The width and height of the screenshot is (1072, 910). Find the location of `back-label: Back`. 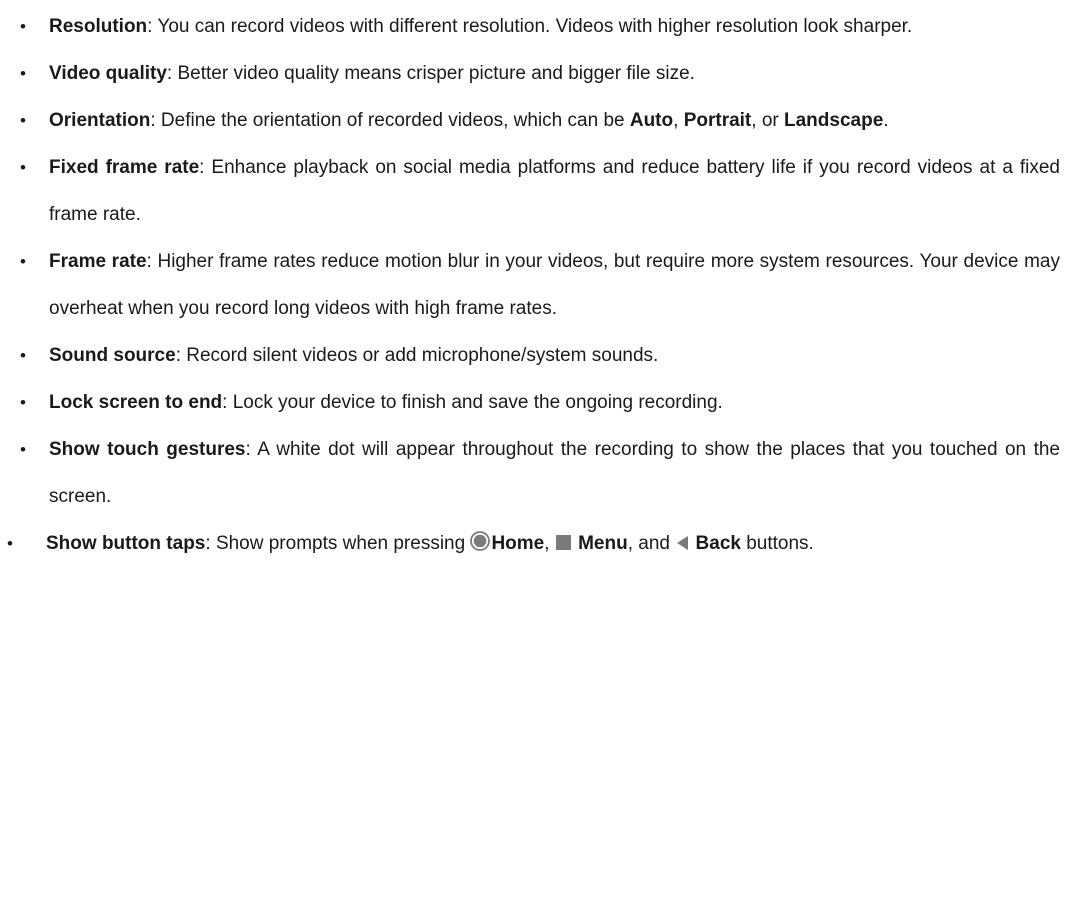

back-label: Back is located at coordinates (718, 543).